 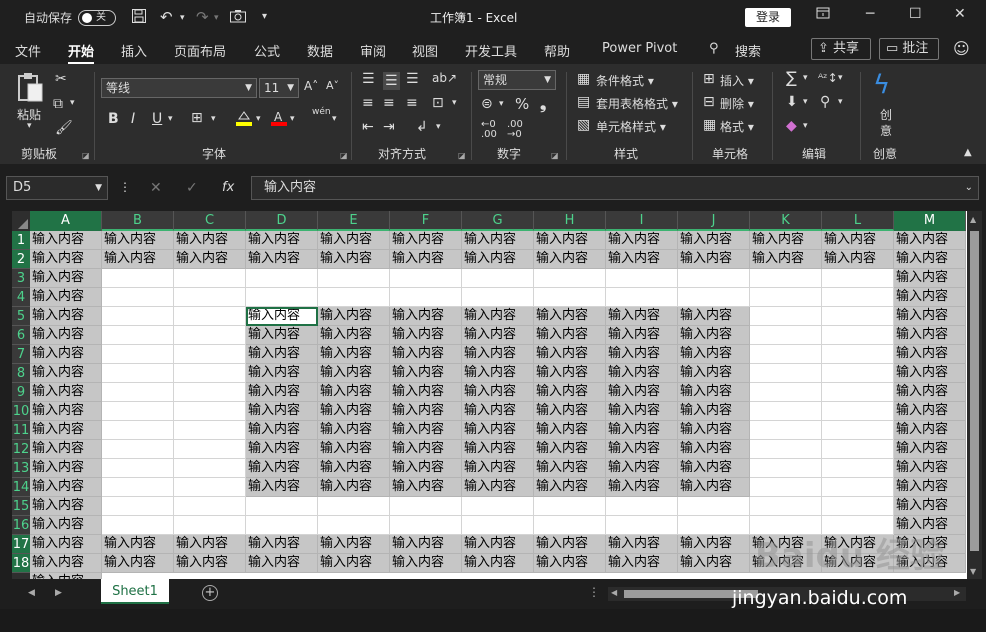 I want to click on cell-e14: 输入内容, so click(x=354, y=487).